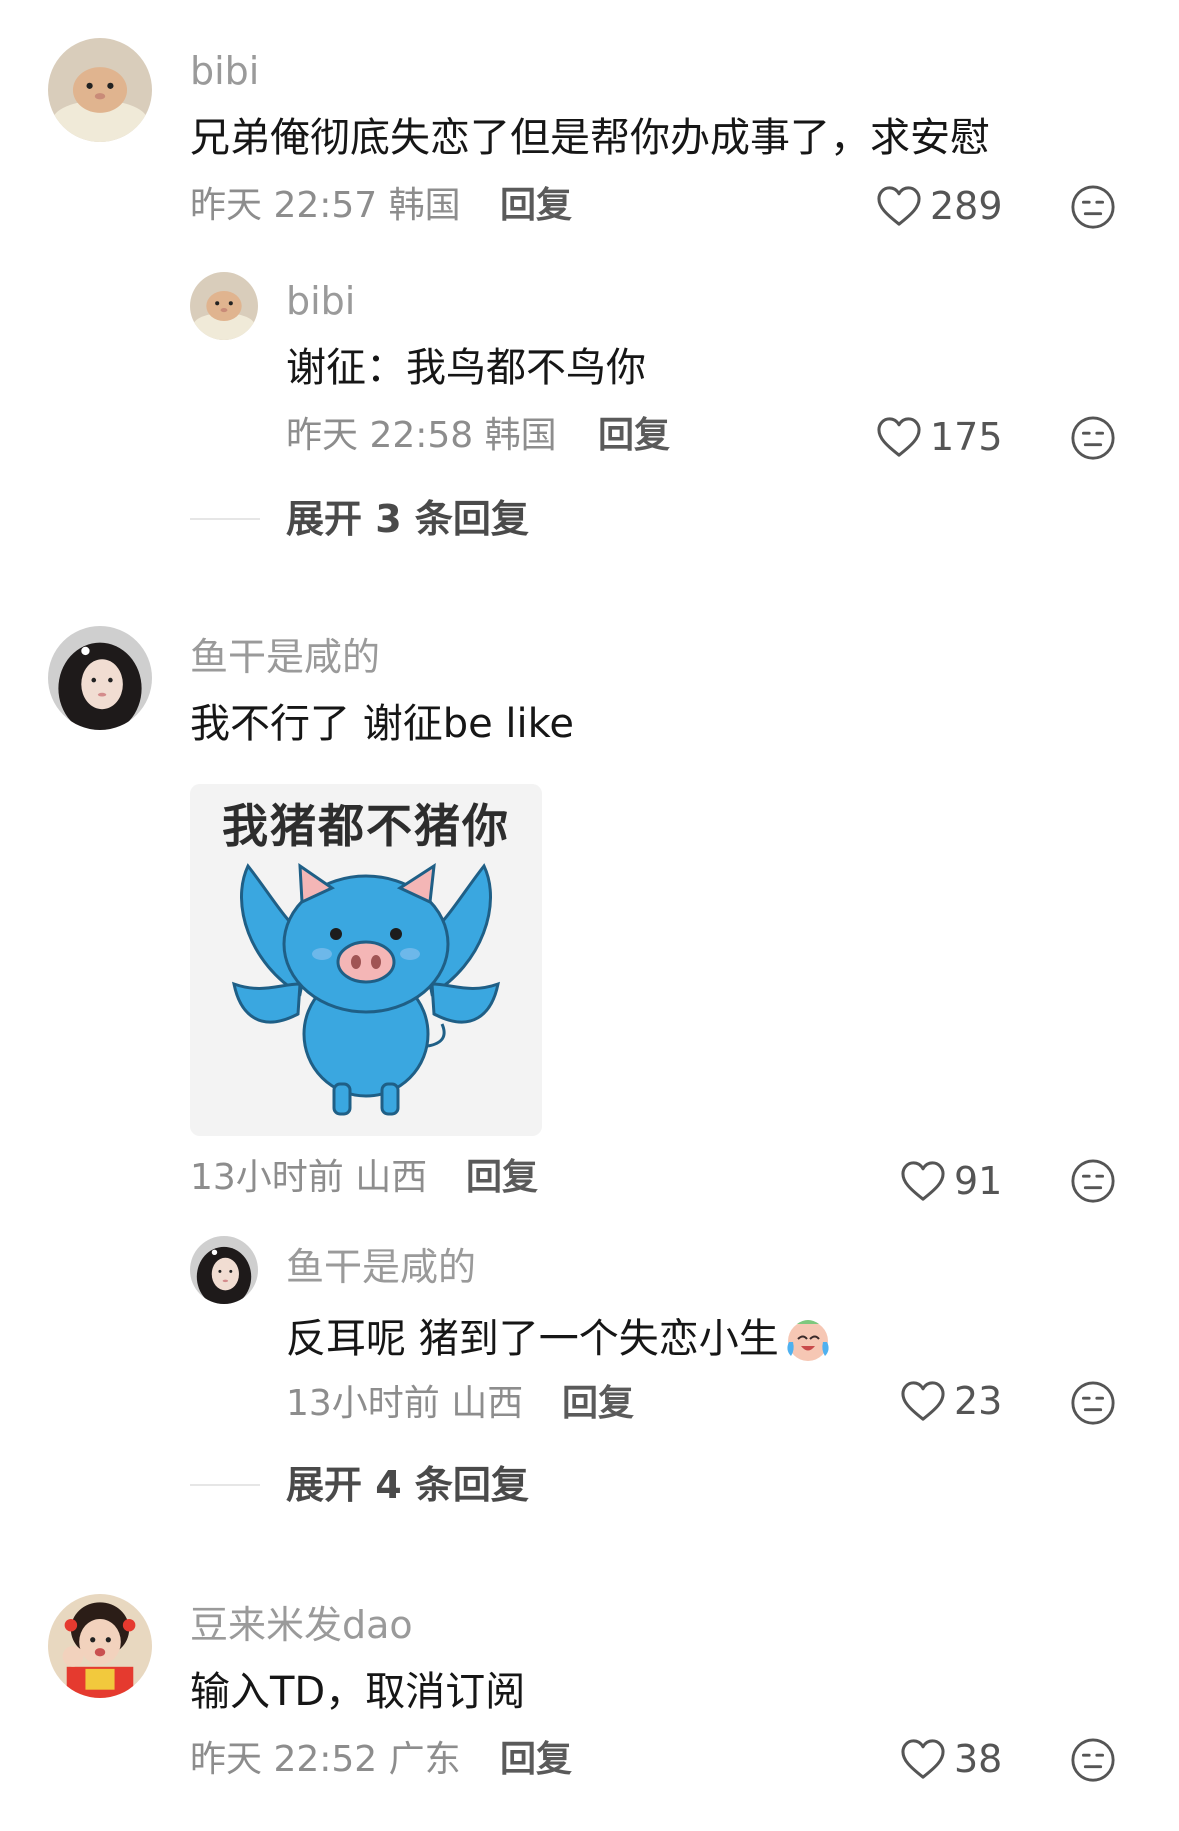 This screenshot has width=1179, height=1831. What do you see at coordinates (366, 960) in the screenshot?
I see `sticker-image: 我猪都不猪你` at bounding box center [366, 960].